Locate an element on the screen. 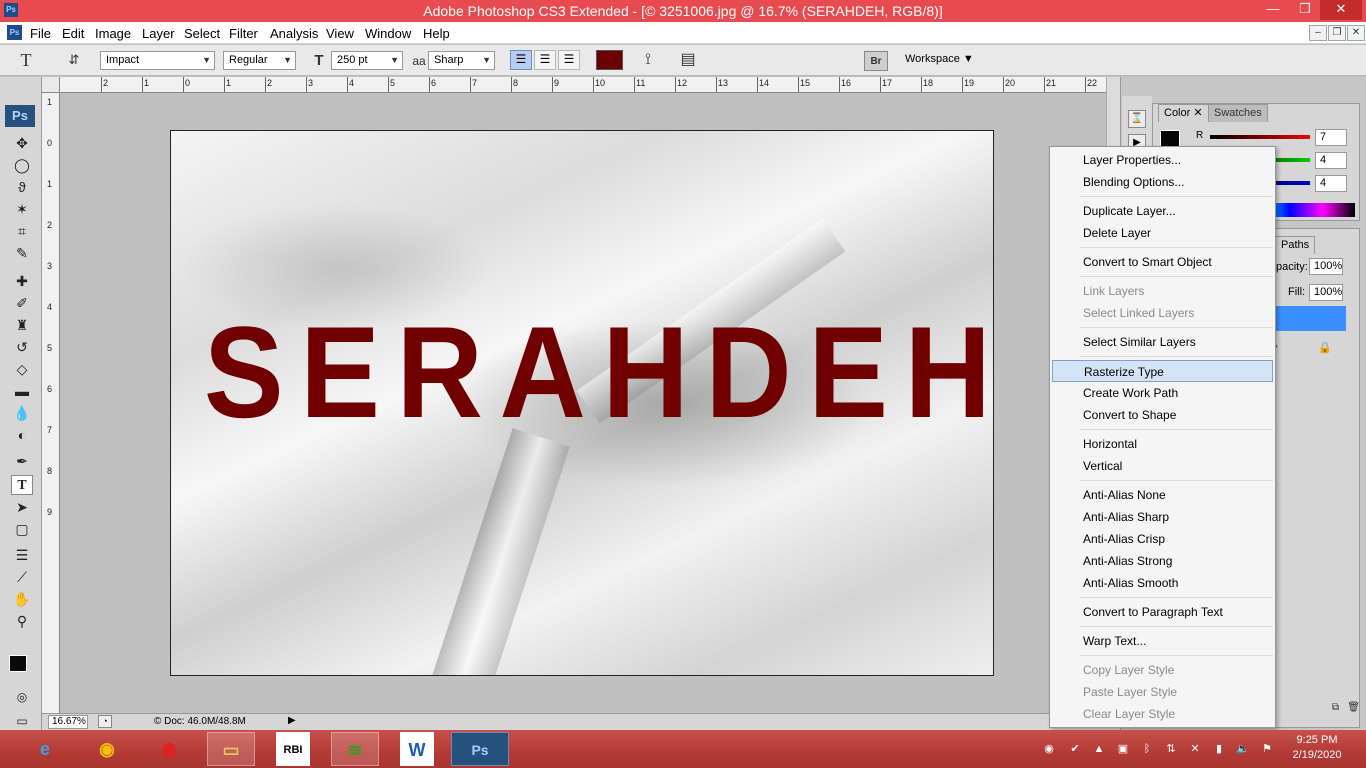 The image size is (1366, 768). menu-filter: Filter is located at coordinates (243, 33).